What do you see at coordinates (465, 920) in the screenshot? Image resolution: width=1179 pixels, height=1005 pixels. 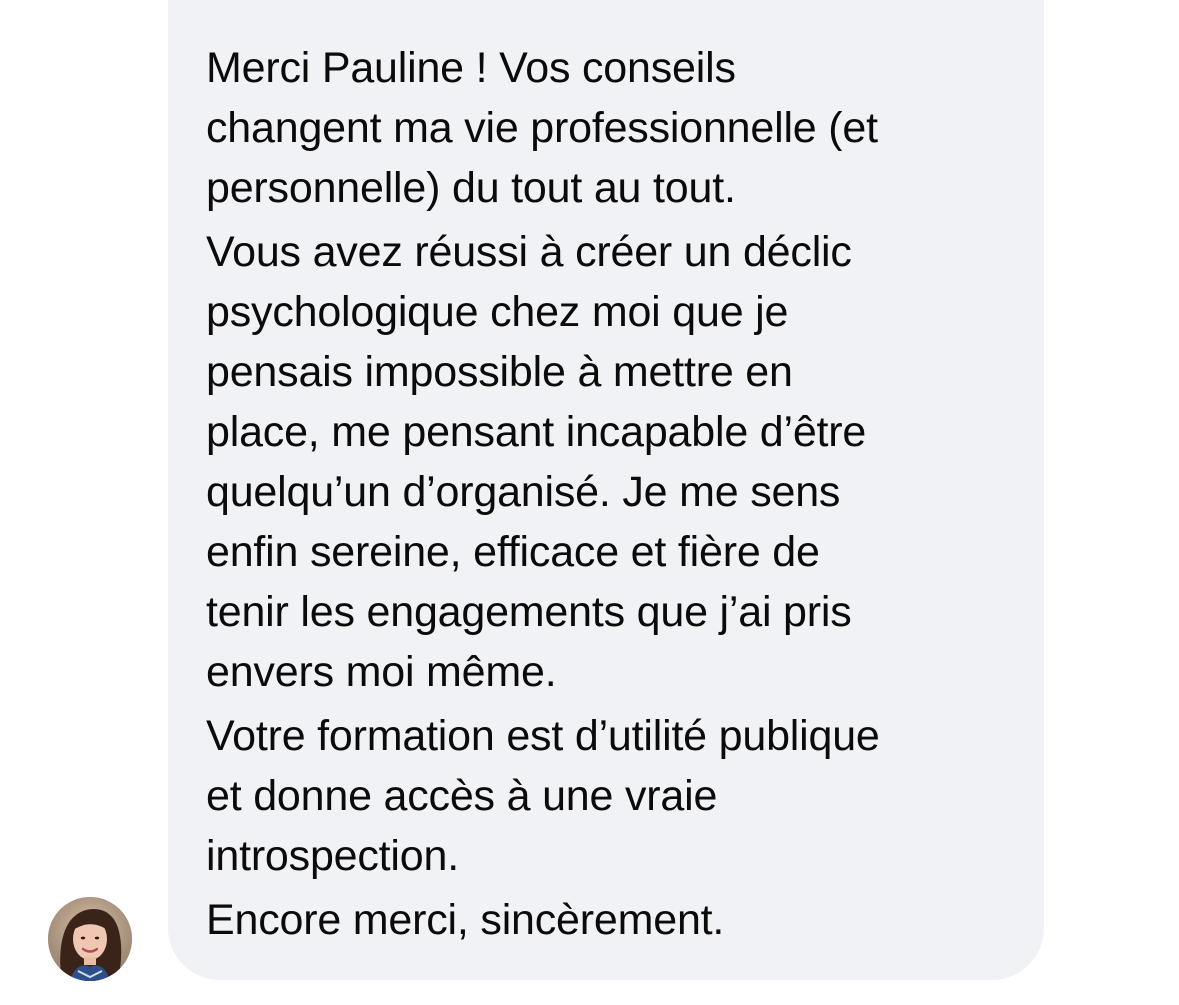 I see `message-paragraph-4: Encore merci, sincèrement.` at bounding box center [465, 920].